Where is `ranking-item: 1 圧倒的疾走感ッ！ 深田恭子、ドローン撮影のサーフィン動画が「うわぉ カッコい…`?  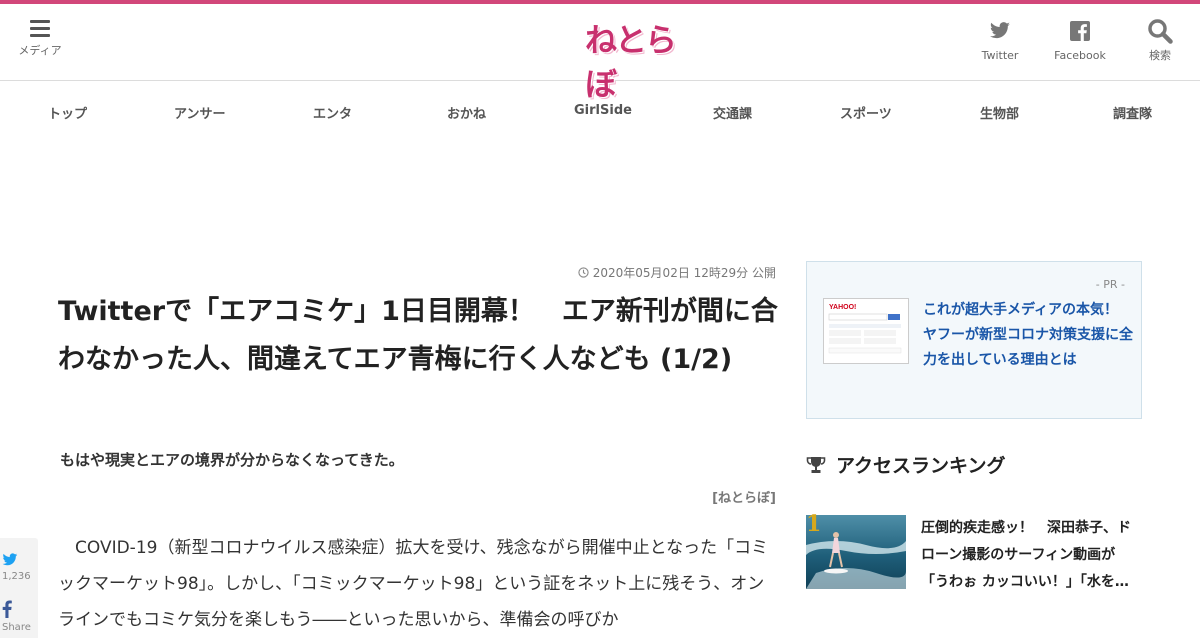 ranking-item: 1 圧倒的疾走感ッ！ 深田恭子、ドローン撮影のサーフィン動画が「うわぉ カッコい… is located at coordinates (974, 551).